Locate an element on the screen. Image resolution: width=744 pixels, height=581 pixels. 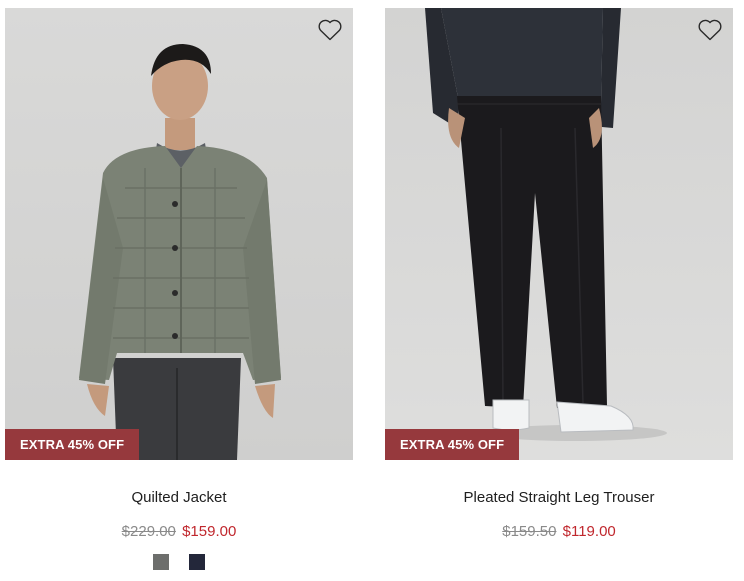
sale-price: $159.00 is located at coordinates (209, 531).